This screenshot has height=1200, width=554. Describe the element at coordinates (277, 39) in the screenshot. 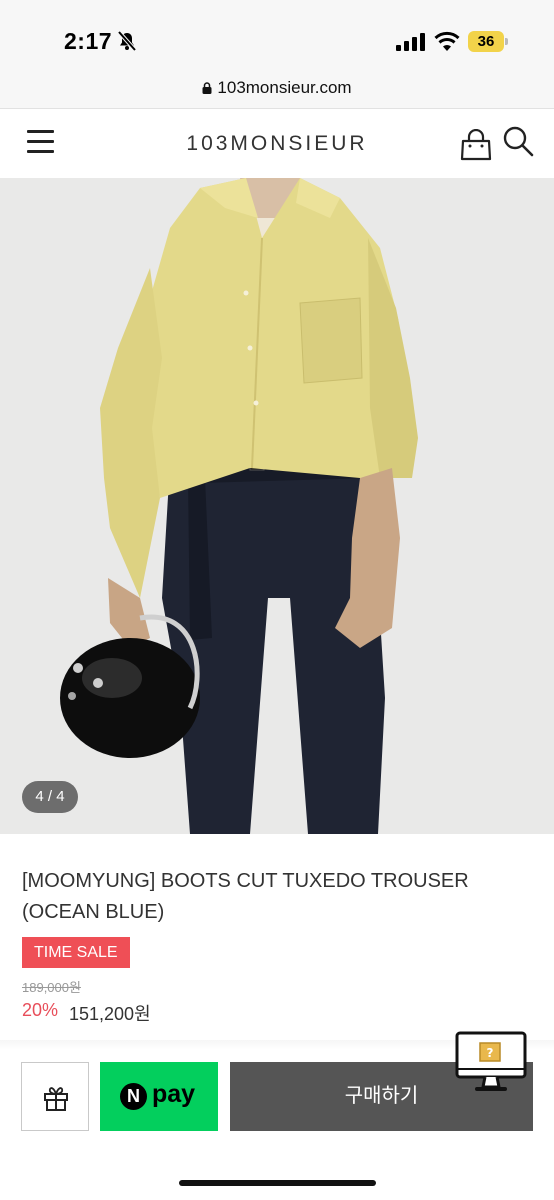

I see `status-bar: 2:17 36` at that location.